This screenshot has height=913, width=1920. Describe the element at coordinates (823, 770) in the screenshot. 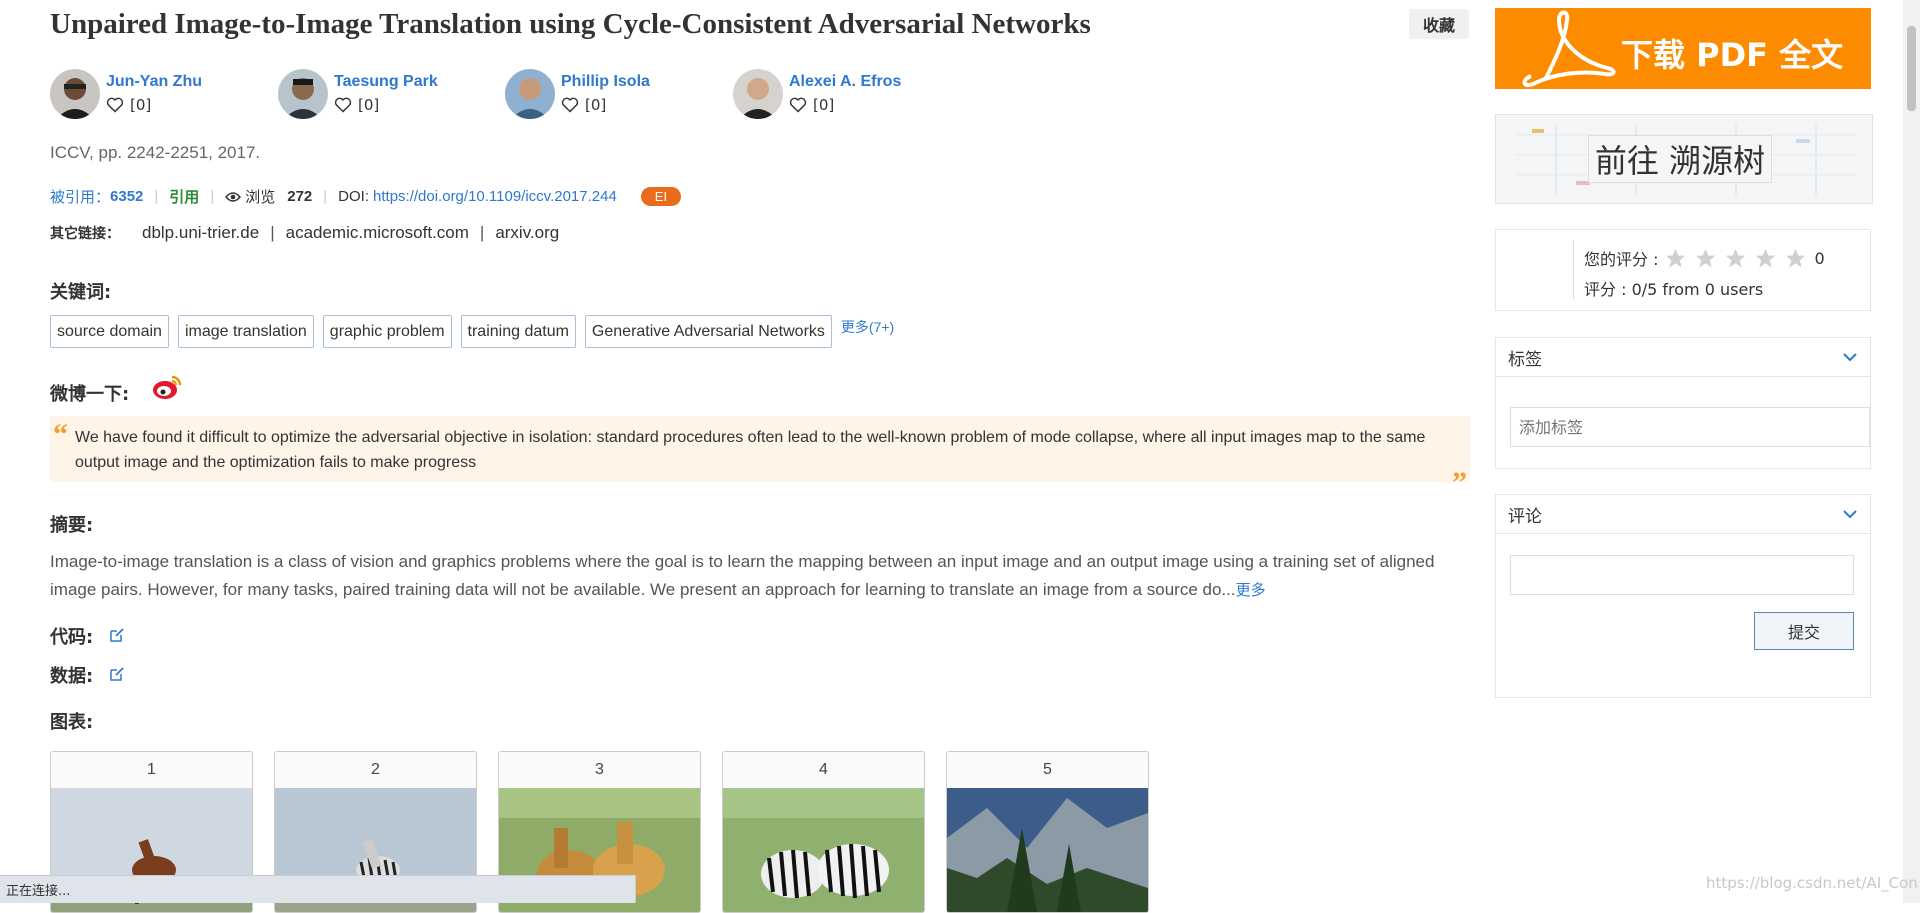

I see `figure-number: 4` at that location.